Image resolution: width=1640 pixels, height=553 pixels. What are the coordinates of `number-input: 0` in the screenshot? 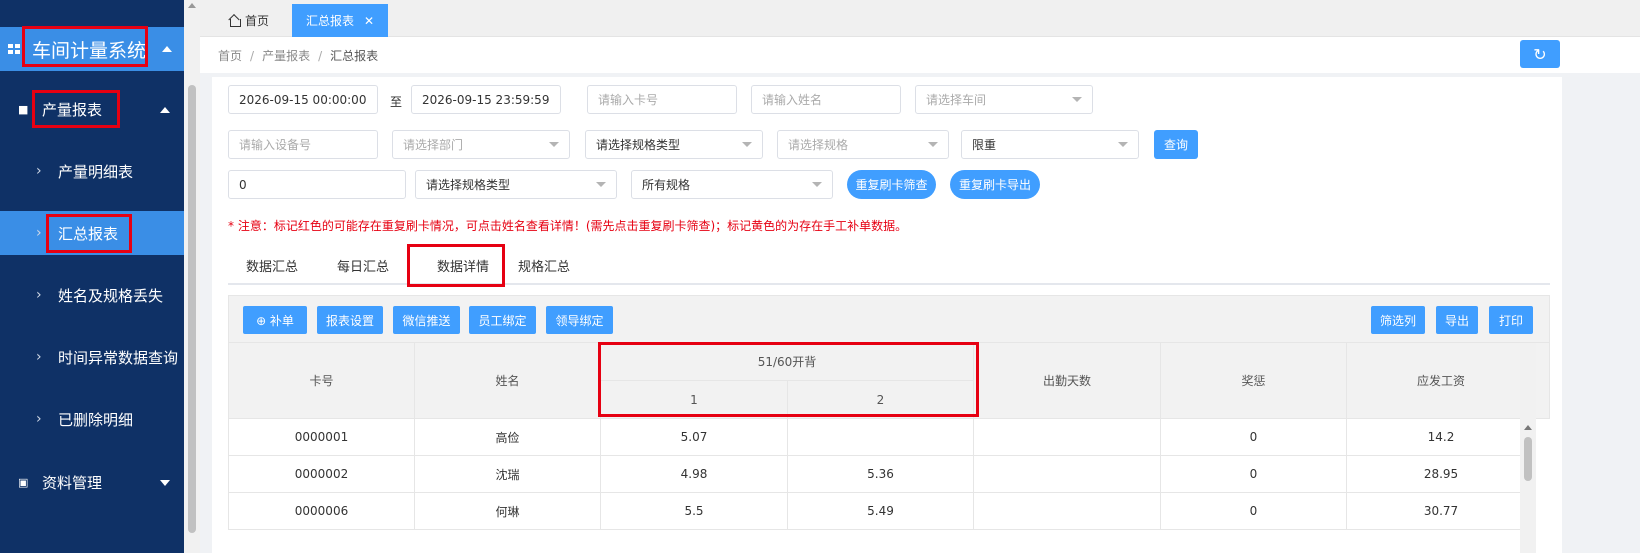 It's located at (317, 184).